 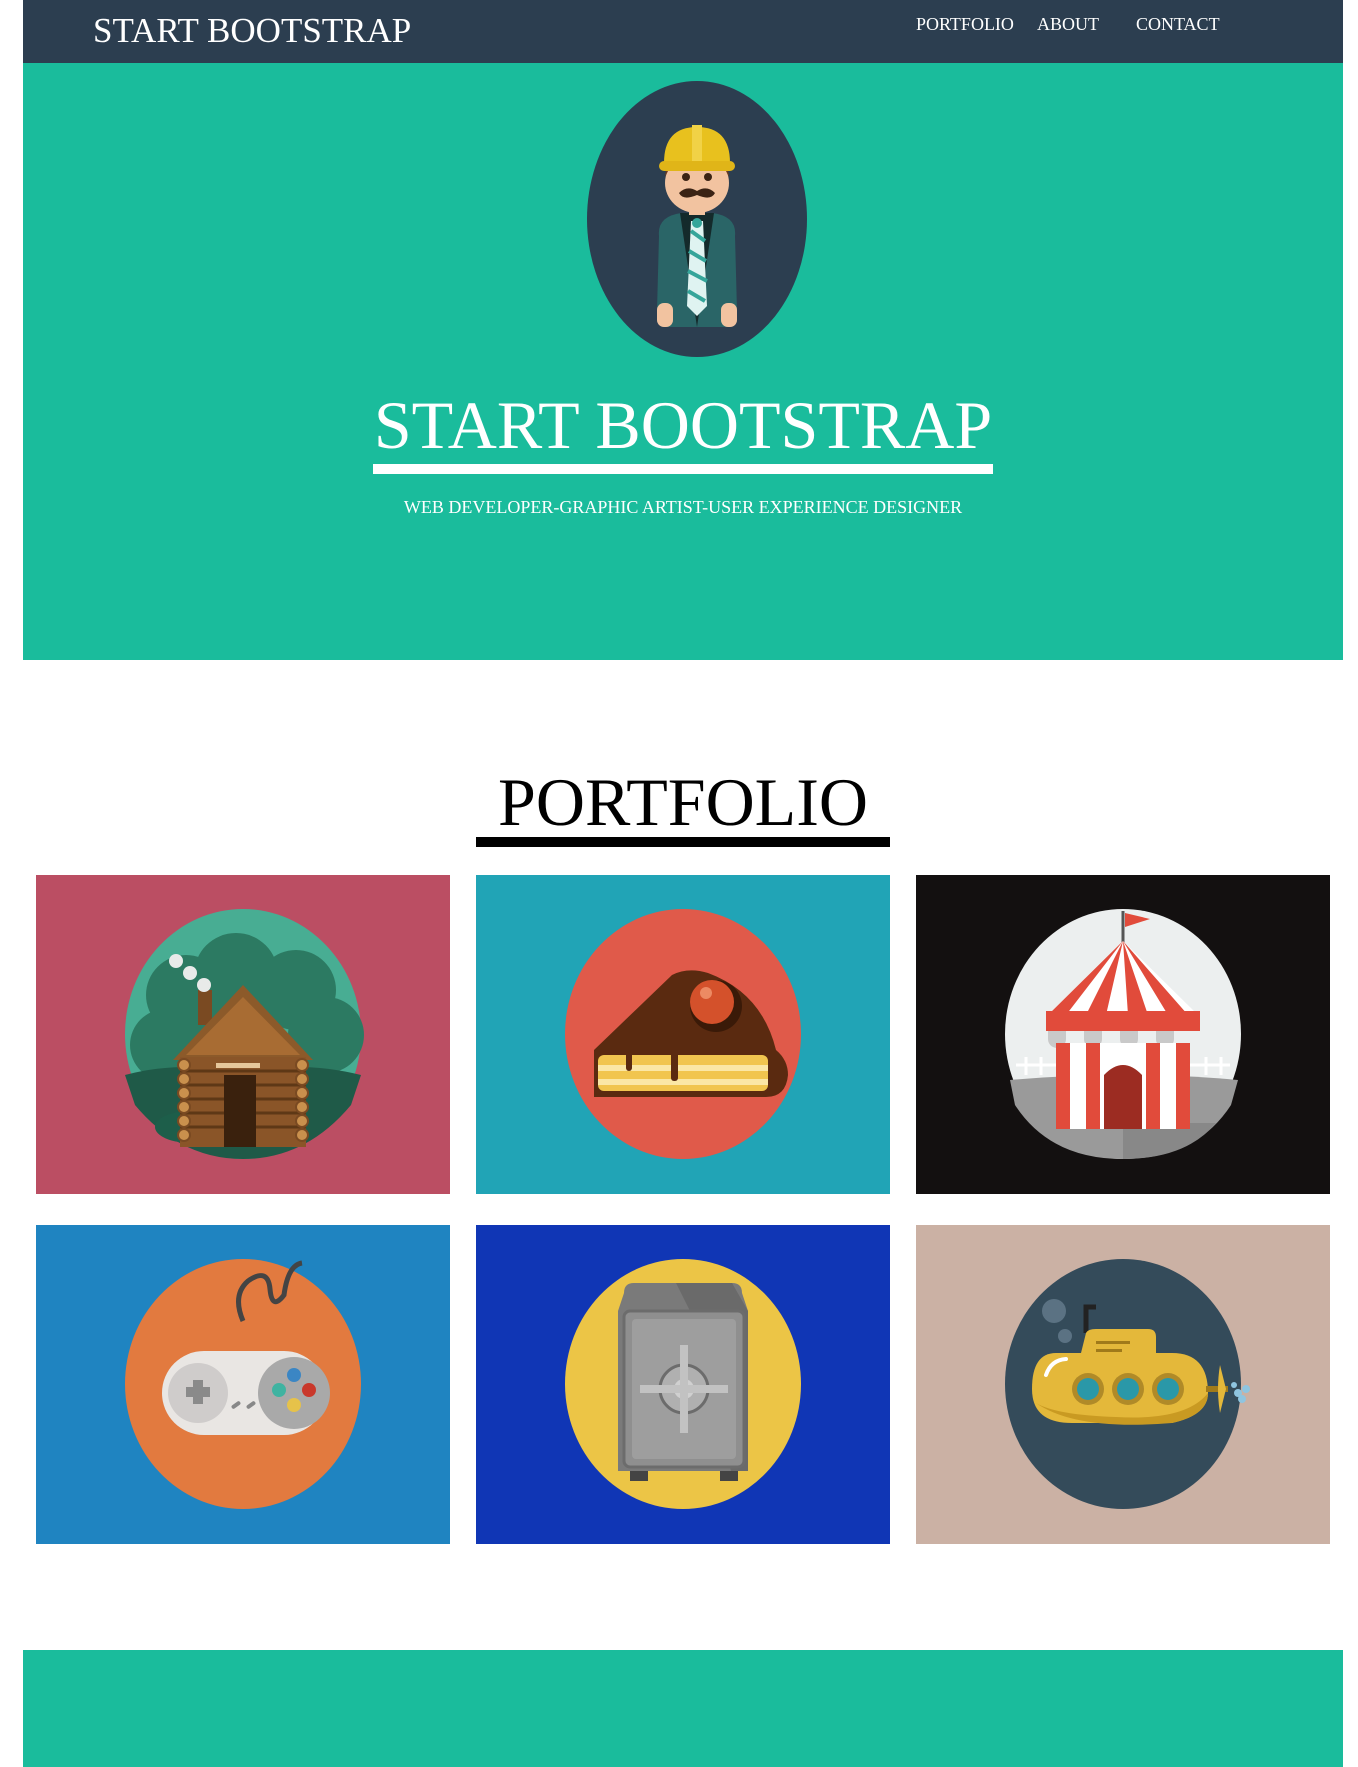 What do you see at coordinates (965, 24) in the screenshot?
I see `nav-link-portfolio: PORTFOLIO` at bounding box center [965, 24].